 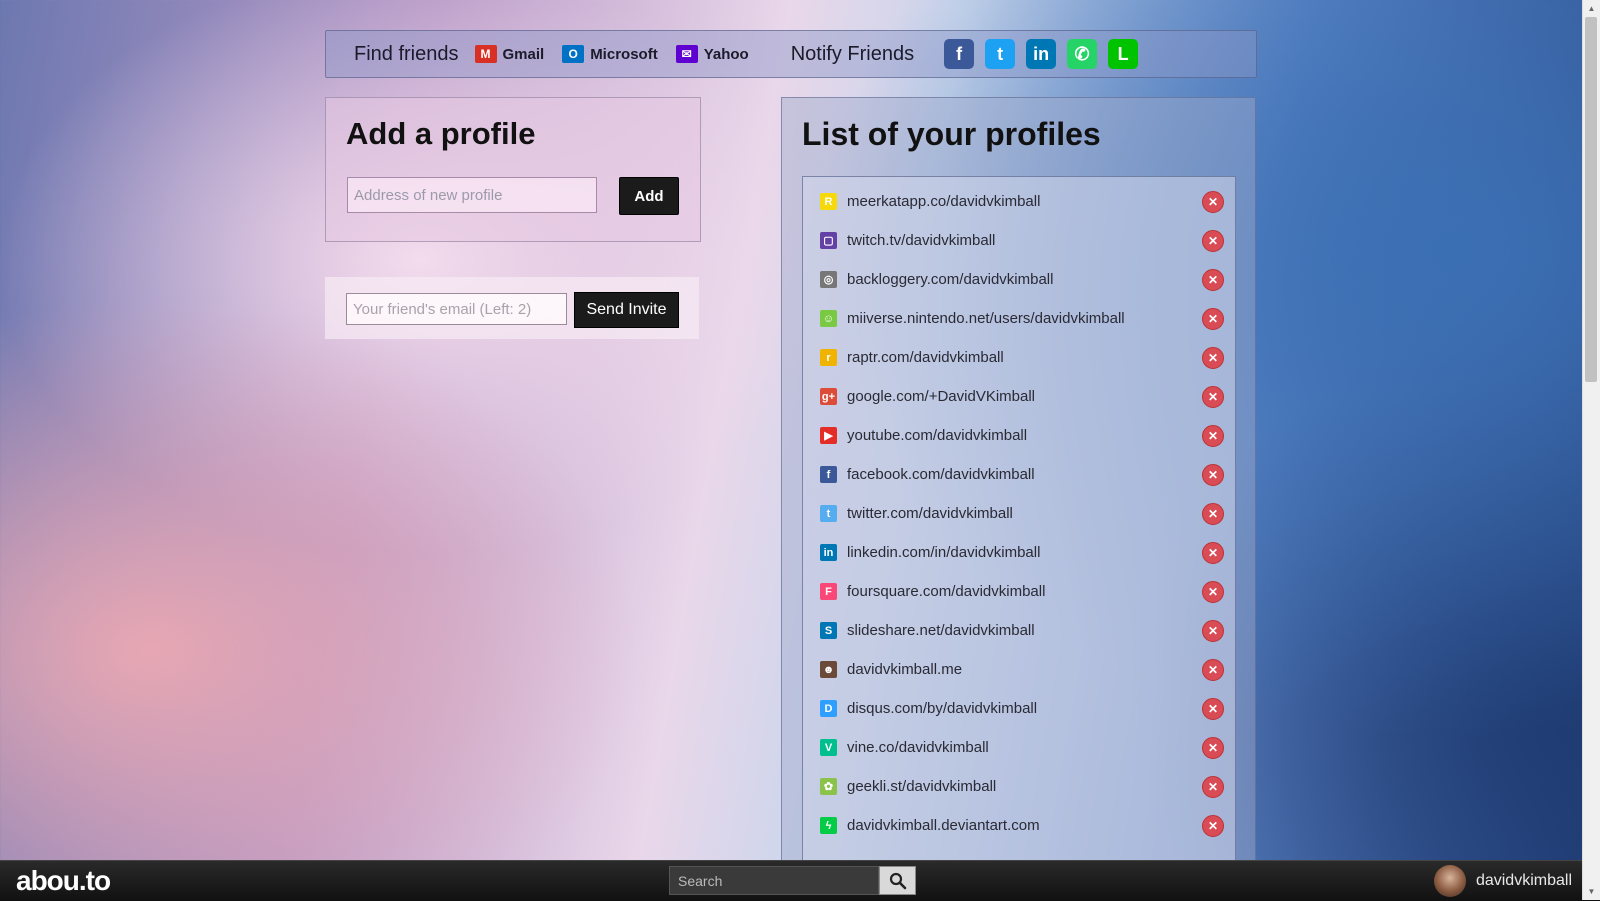 I want to click on profile-url-link: vine.co/davidvkimball, so click(x=918, y=747).